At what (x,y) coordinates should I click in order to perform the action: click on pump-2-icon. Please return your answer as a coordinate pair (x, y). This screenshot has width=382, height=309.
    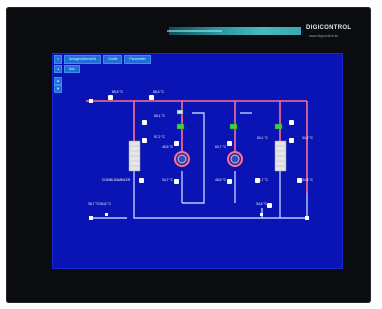
    Looking at the image, I should click on (235, 159).